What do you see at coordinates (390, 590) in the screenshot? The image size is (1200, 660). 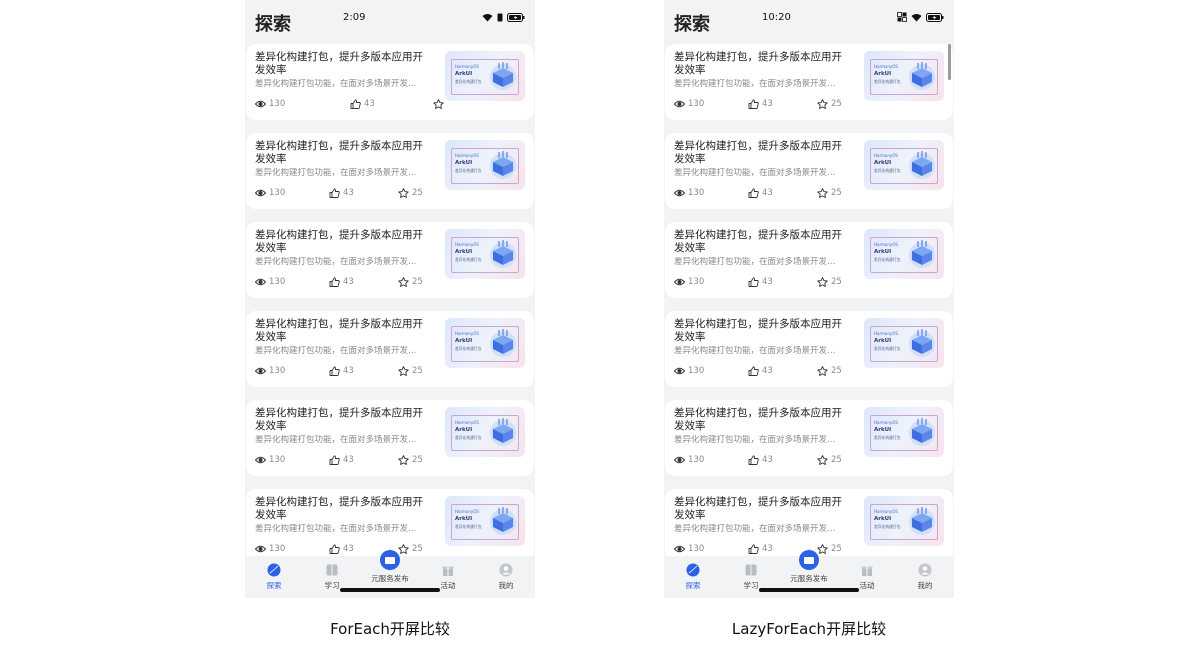 I see `home-indicator` at bounding box center [390, 590].